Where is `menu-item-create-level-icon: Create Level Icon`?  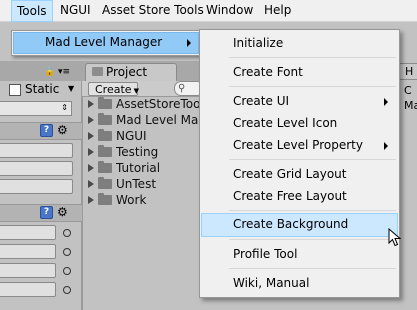
menu-item-create-level-icon: Create Level Icon is located at coordinates (299, 123).